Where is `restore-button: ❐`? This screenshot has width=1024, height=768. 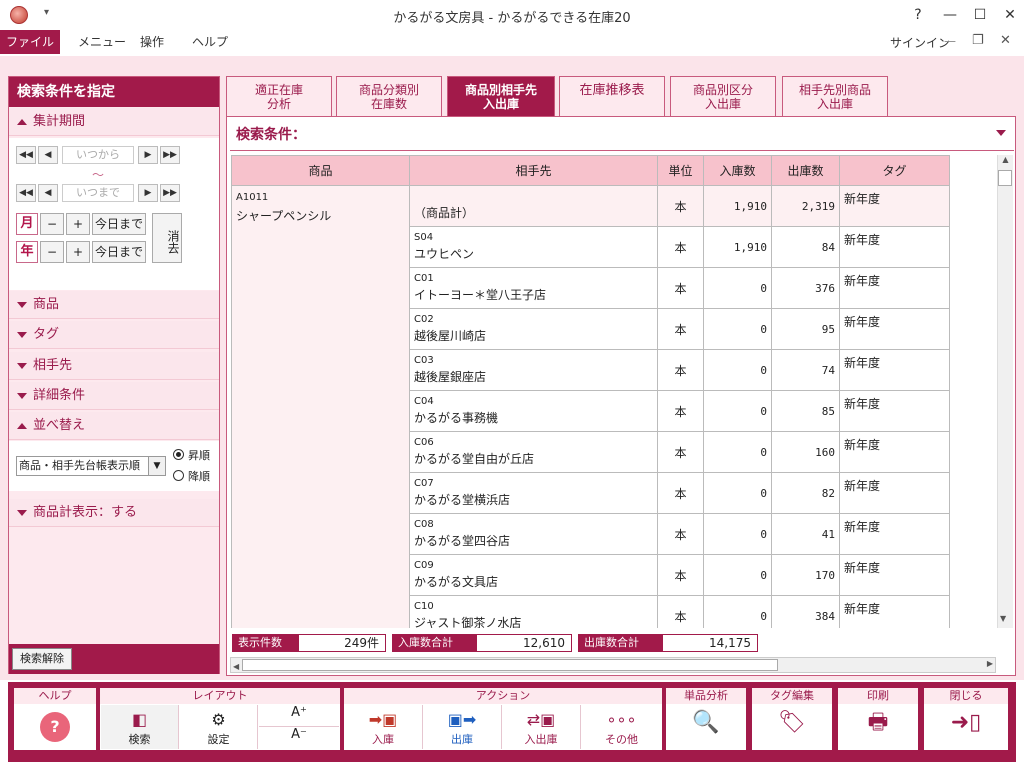 restore-button: ❐ is located at coordinates (978, 40).